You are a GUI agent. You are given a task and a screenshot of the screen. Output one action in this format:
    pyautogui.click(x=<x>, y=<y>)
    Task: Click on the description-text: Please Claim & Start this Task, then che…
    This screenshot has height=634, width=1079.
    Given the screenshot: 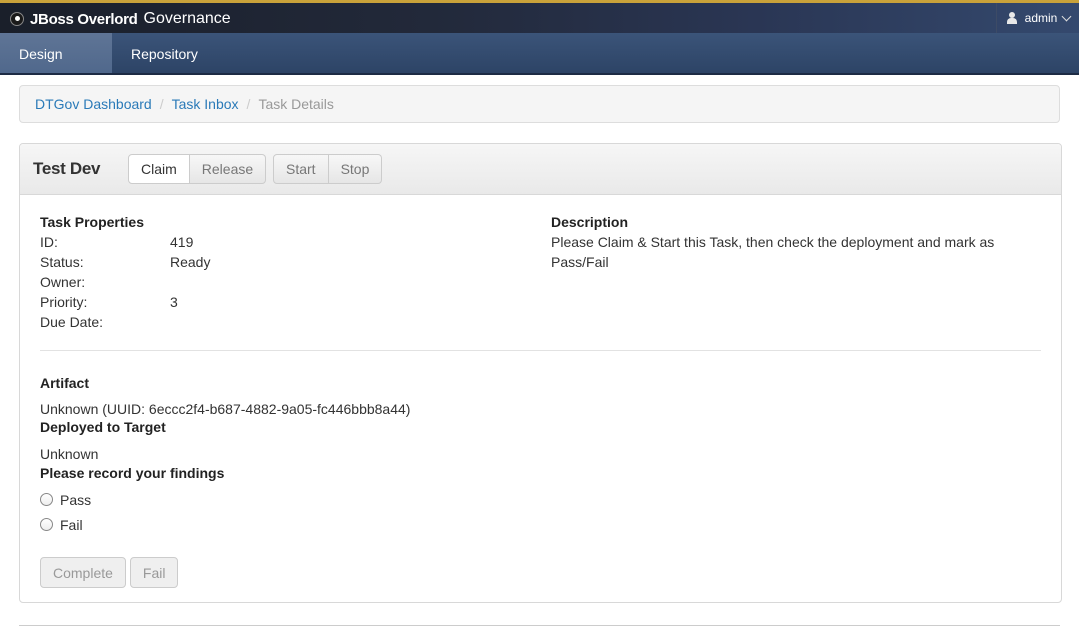 What is the action you would take?
    pyautogui.click(x=773, y=252)
    